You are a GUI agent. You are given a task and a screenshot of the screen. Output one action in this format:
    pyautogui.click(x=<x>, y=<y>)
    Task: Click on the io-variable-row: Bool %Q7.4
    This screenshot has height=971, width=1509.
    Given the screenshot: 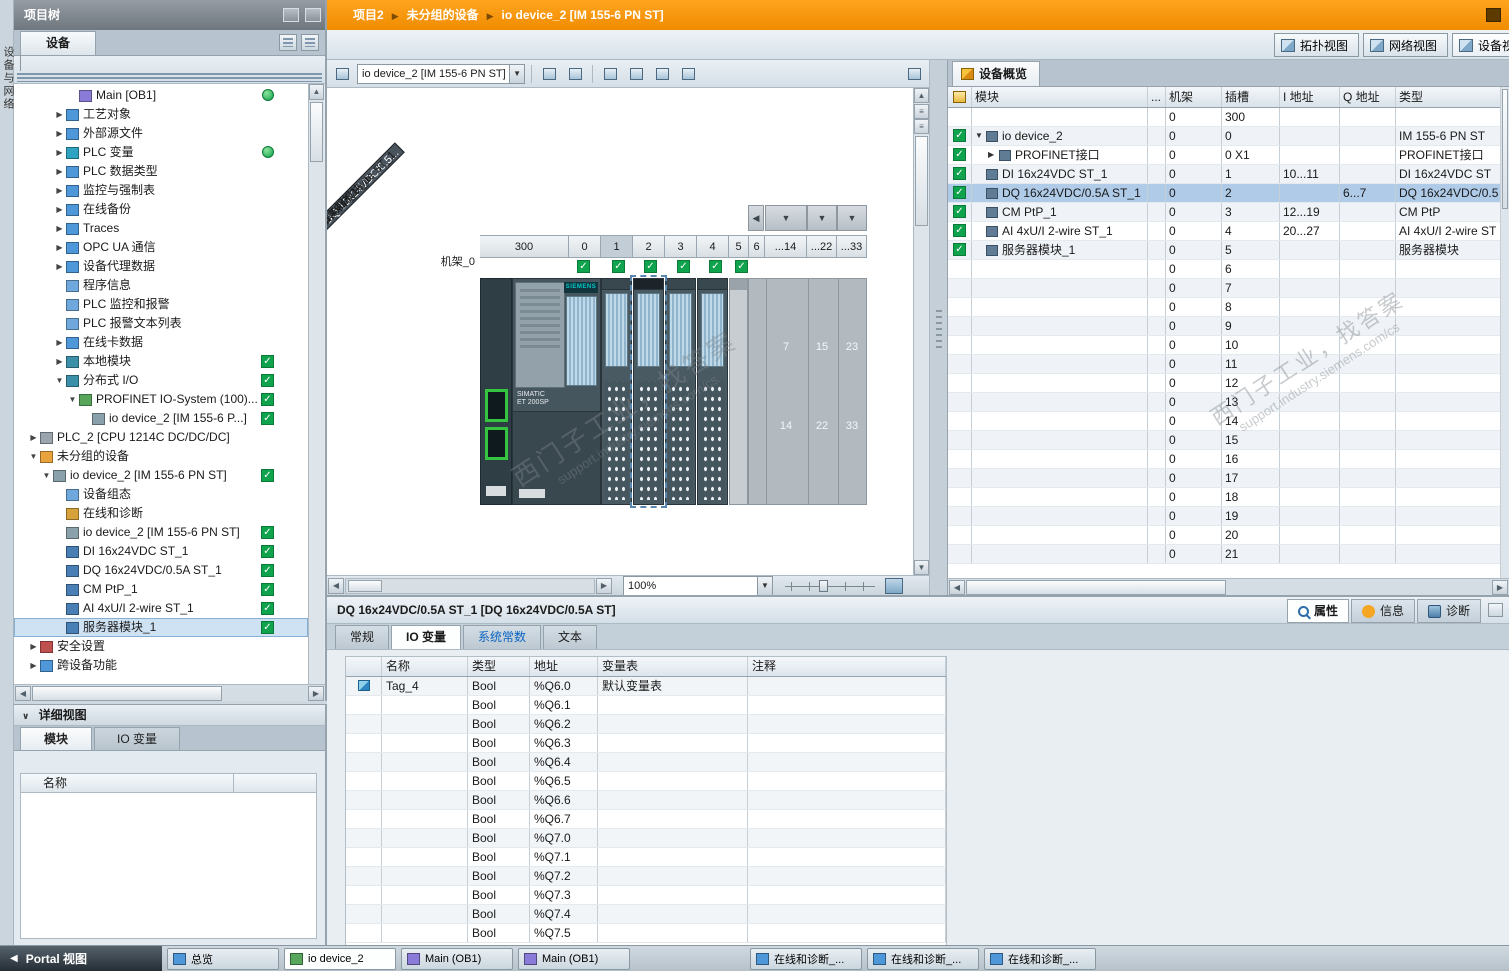 What is the action you would take?
    pyautogui.click(x=646, y=914)
    